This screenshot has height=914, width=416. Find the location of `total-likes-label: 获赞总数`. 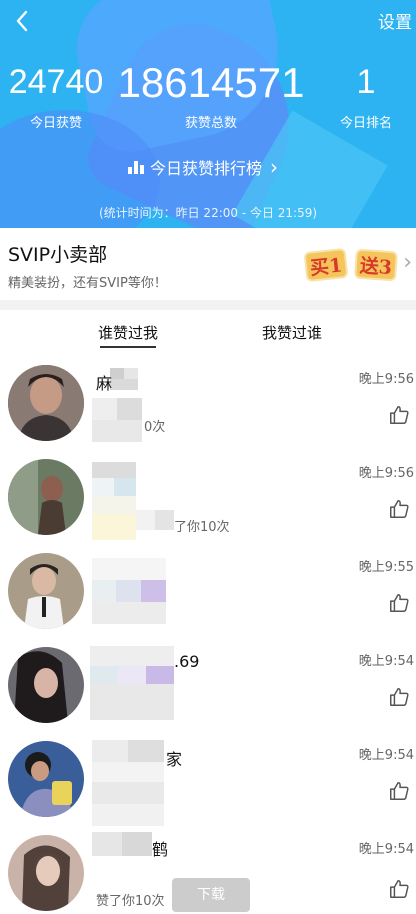

total-likes-label: 获赞总数 is located at coordinates (210, 123).